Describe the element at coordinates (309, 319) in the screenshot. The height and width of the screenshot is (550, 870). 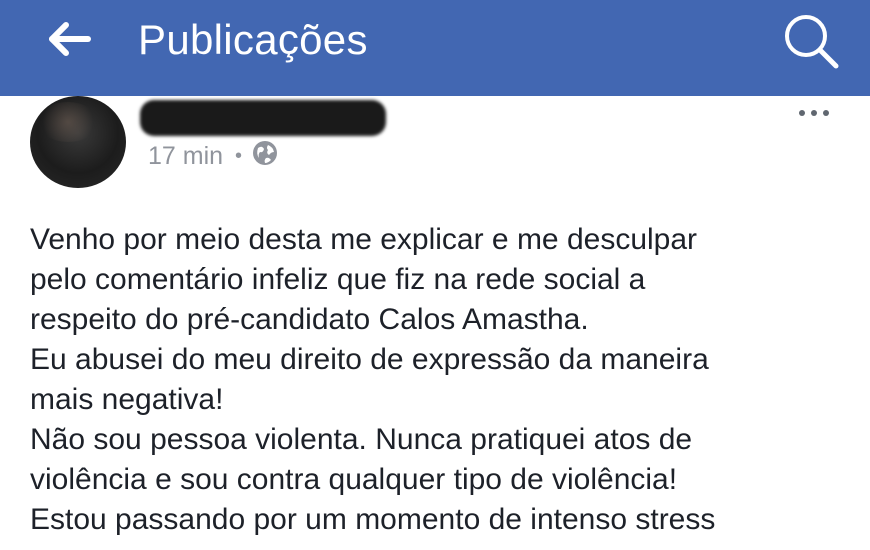
I see `post-text-line: respeito do pré-candidato Calos Amastha.` at that location.